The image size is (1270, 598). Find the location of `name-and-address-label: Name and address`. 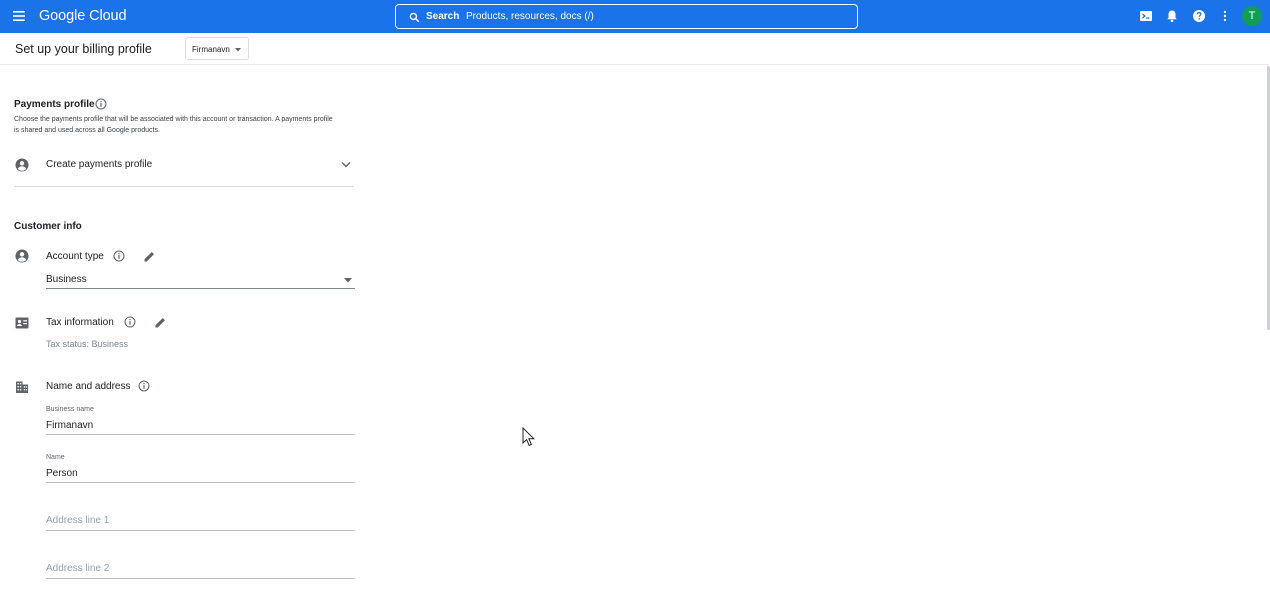

name-and-address-label: Name and address is located at coordinates (88, 386).